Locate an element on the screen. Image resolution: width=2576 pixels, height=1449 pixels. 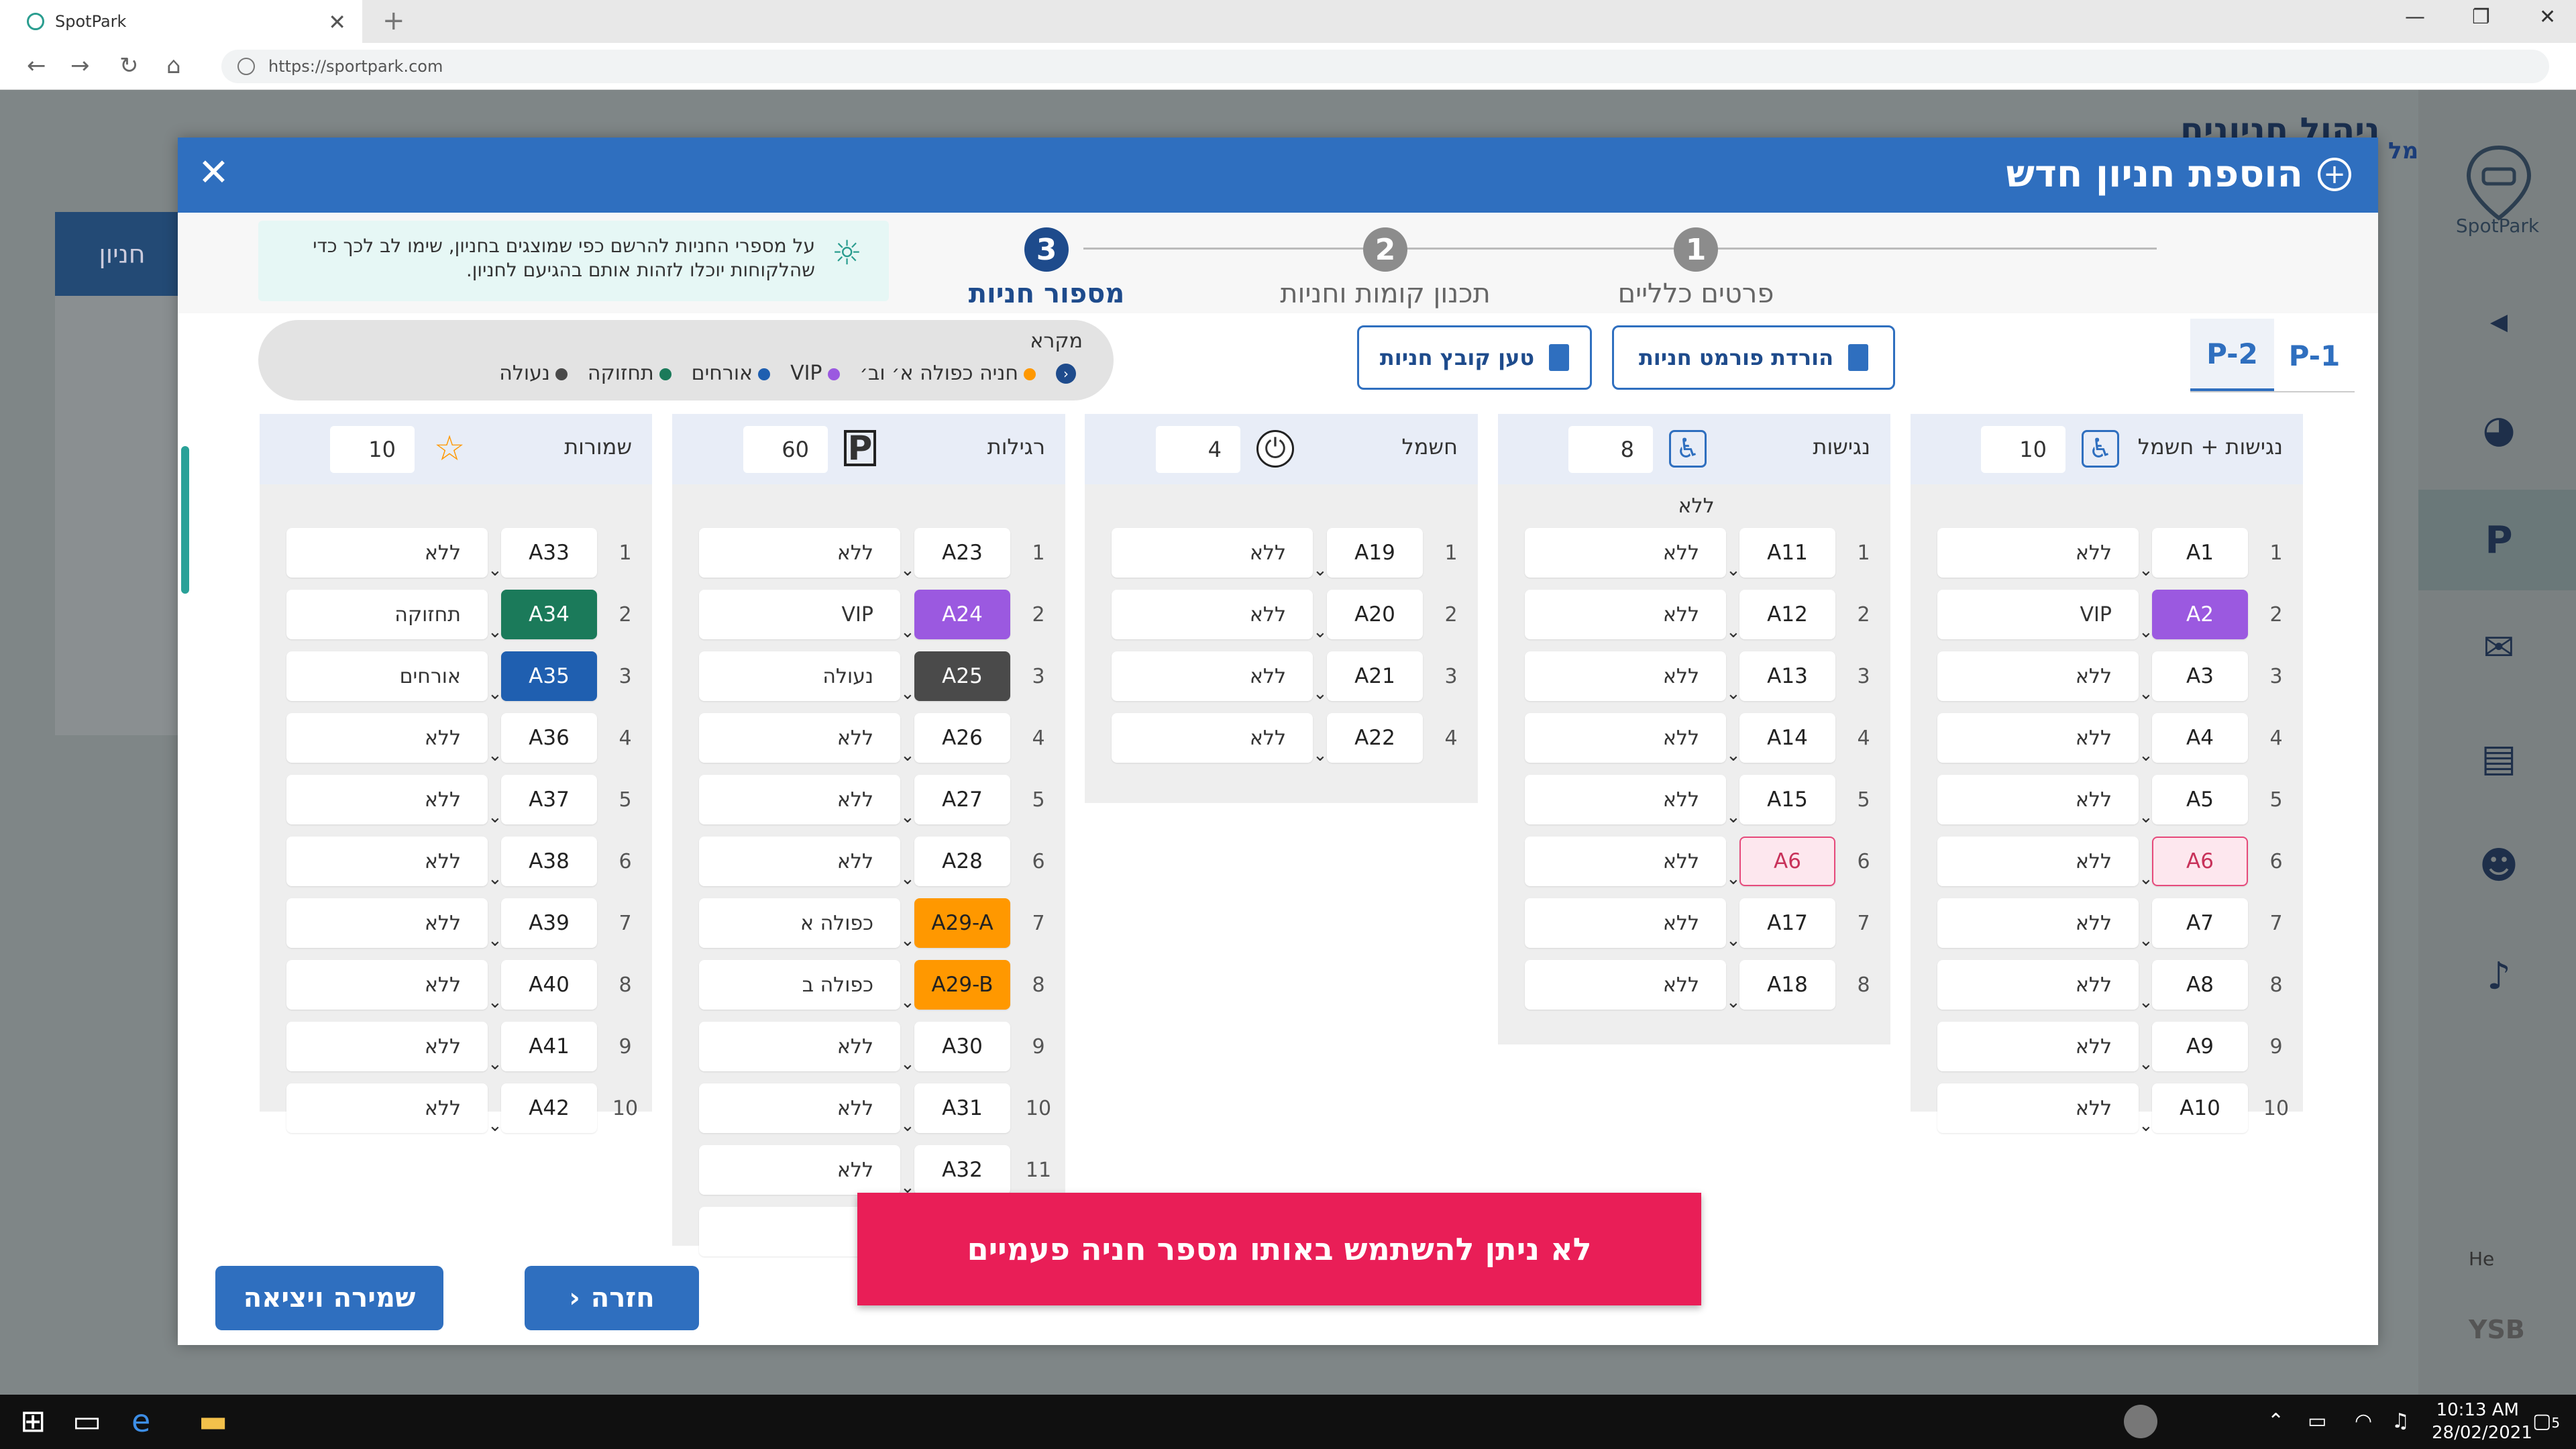
site-info-icon is located at coordinates (246, 66).